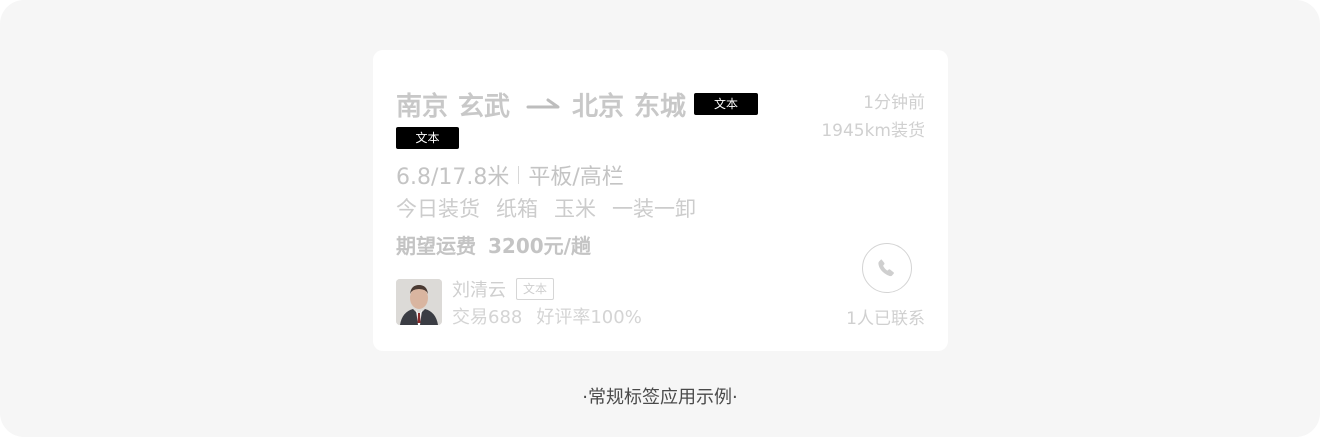  I want to click on user-tag: 文本, so click(535, 289).